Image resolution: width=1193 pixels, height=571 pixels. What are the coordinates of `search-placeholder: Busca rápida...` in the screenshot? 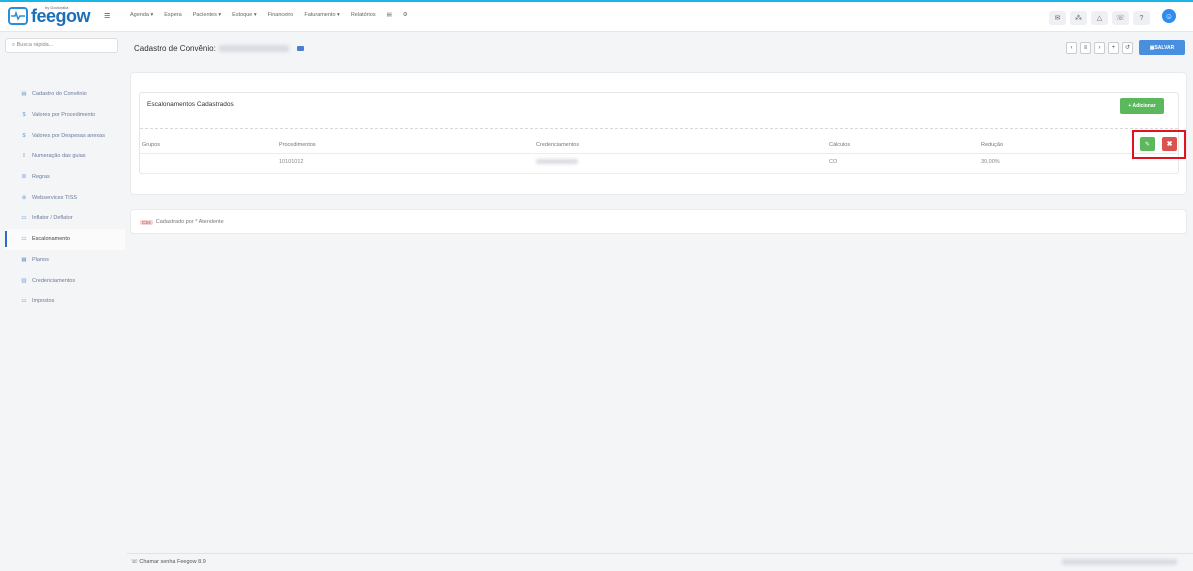 It's located at (35, 45).